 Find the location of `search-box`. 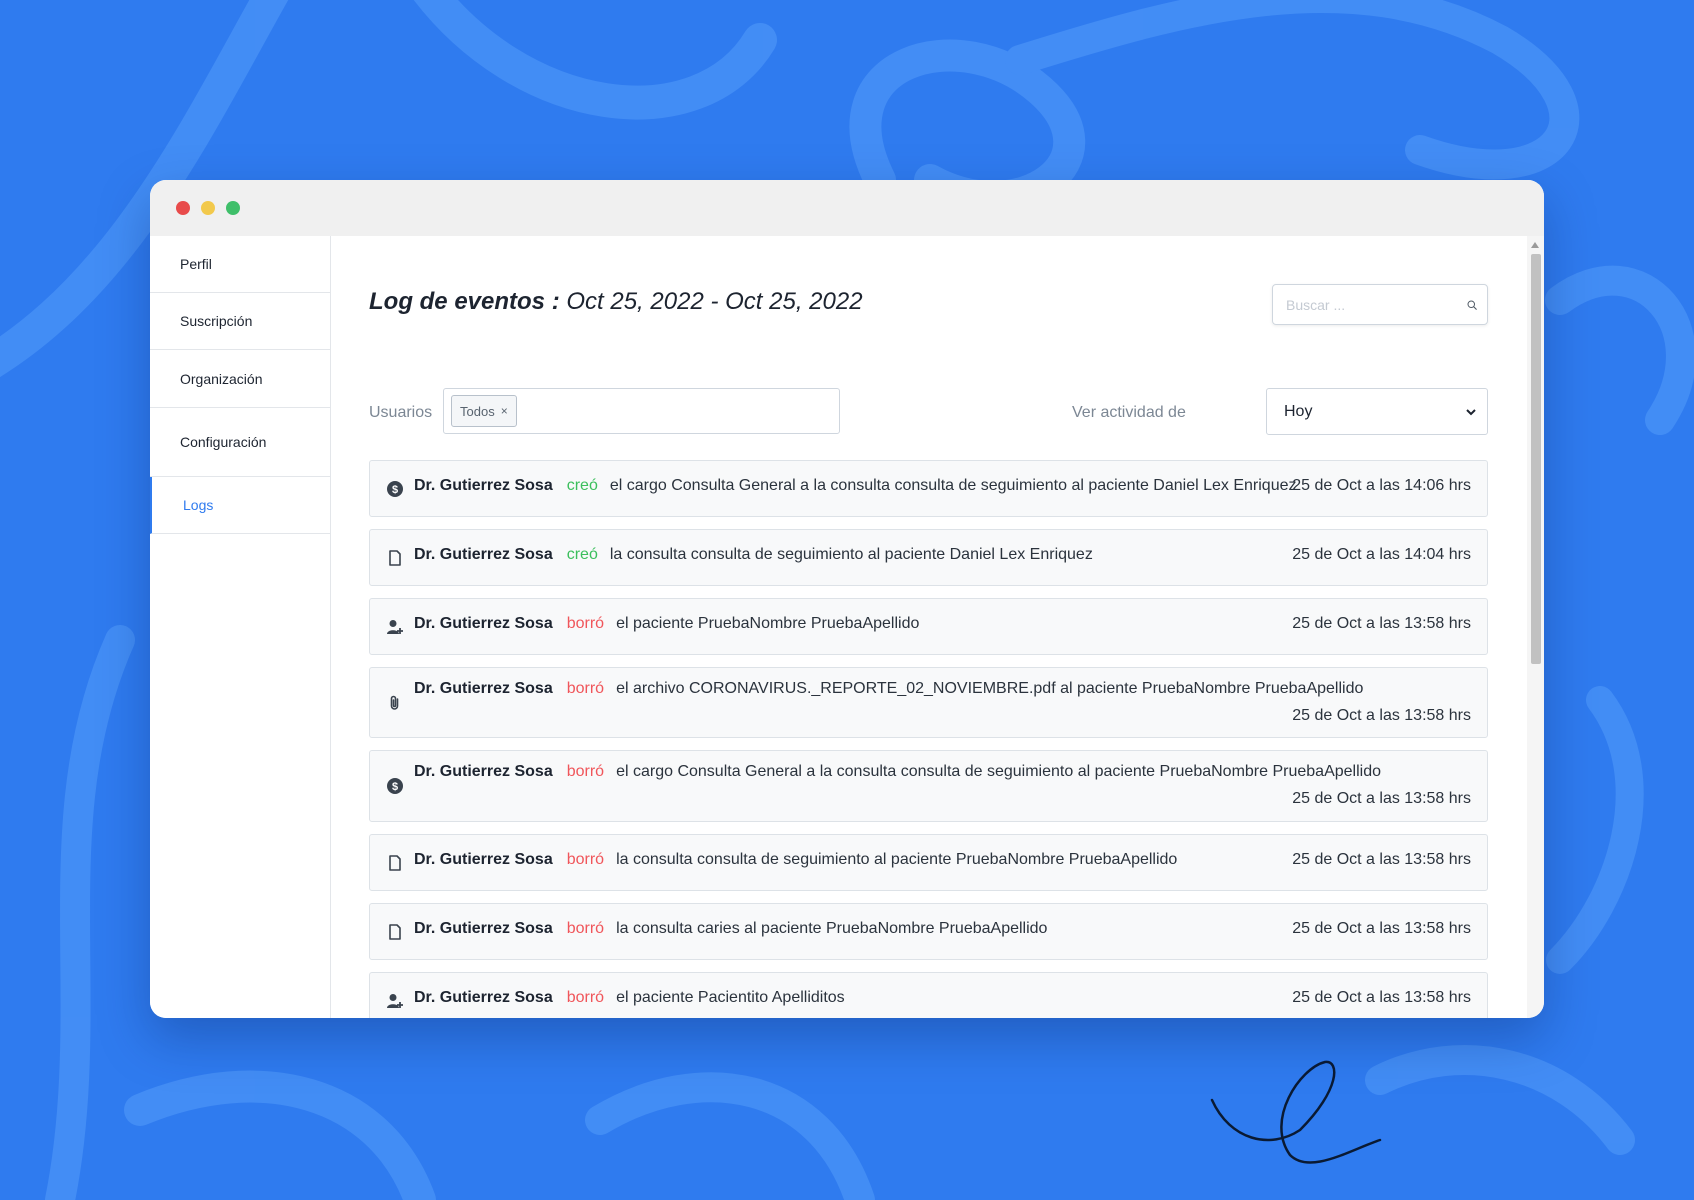

search-box is located at coordinates (1380, 304).